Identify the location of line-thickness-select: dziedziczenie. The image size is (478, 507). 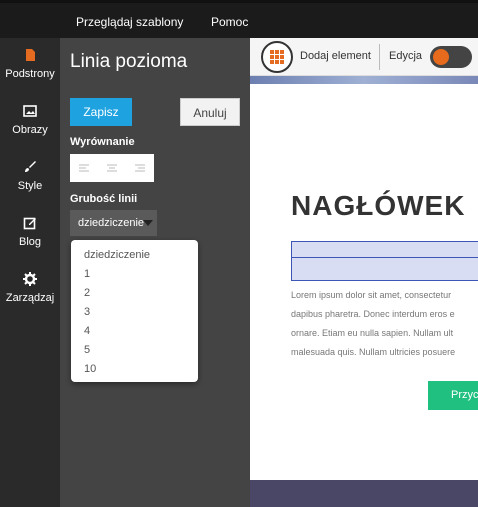
(113, 223).